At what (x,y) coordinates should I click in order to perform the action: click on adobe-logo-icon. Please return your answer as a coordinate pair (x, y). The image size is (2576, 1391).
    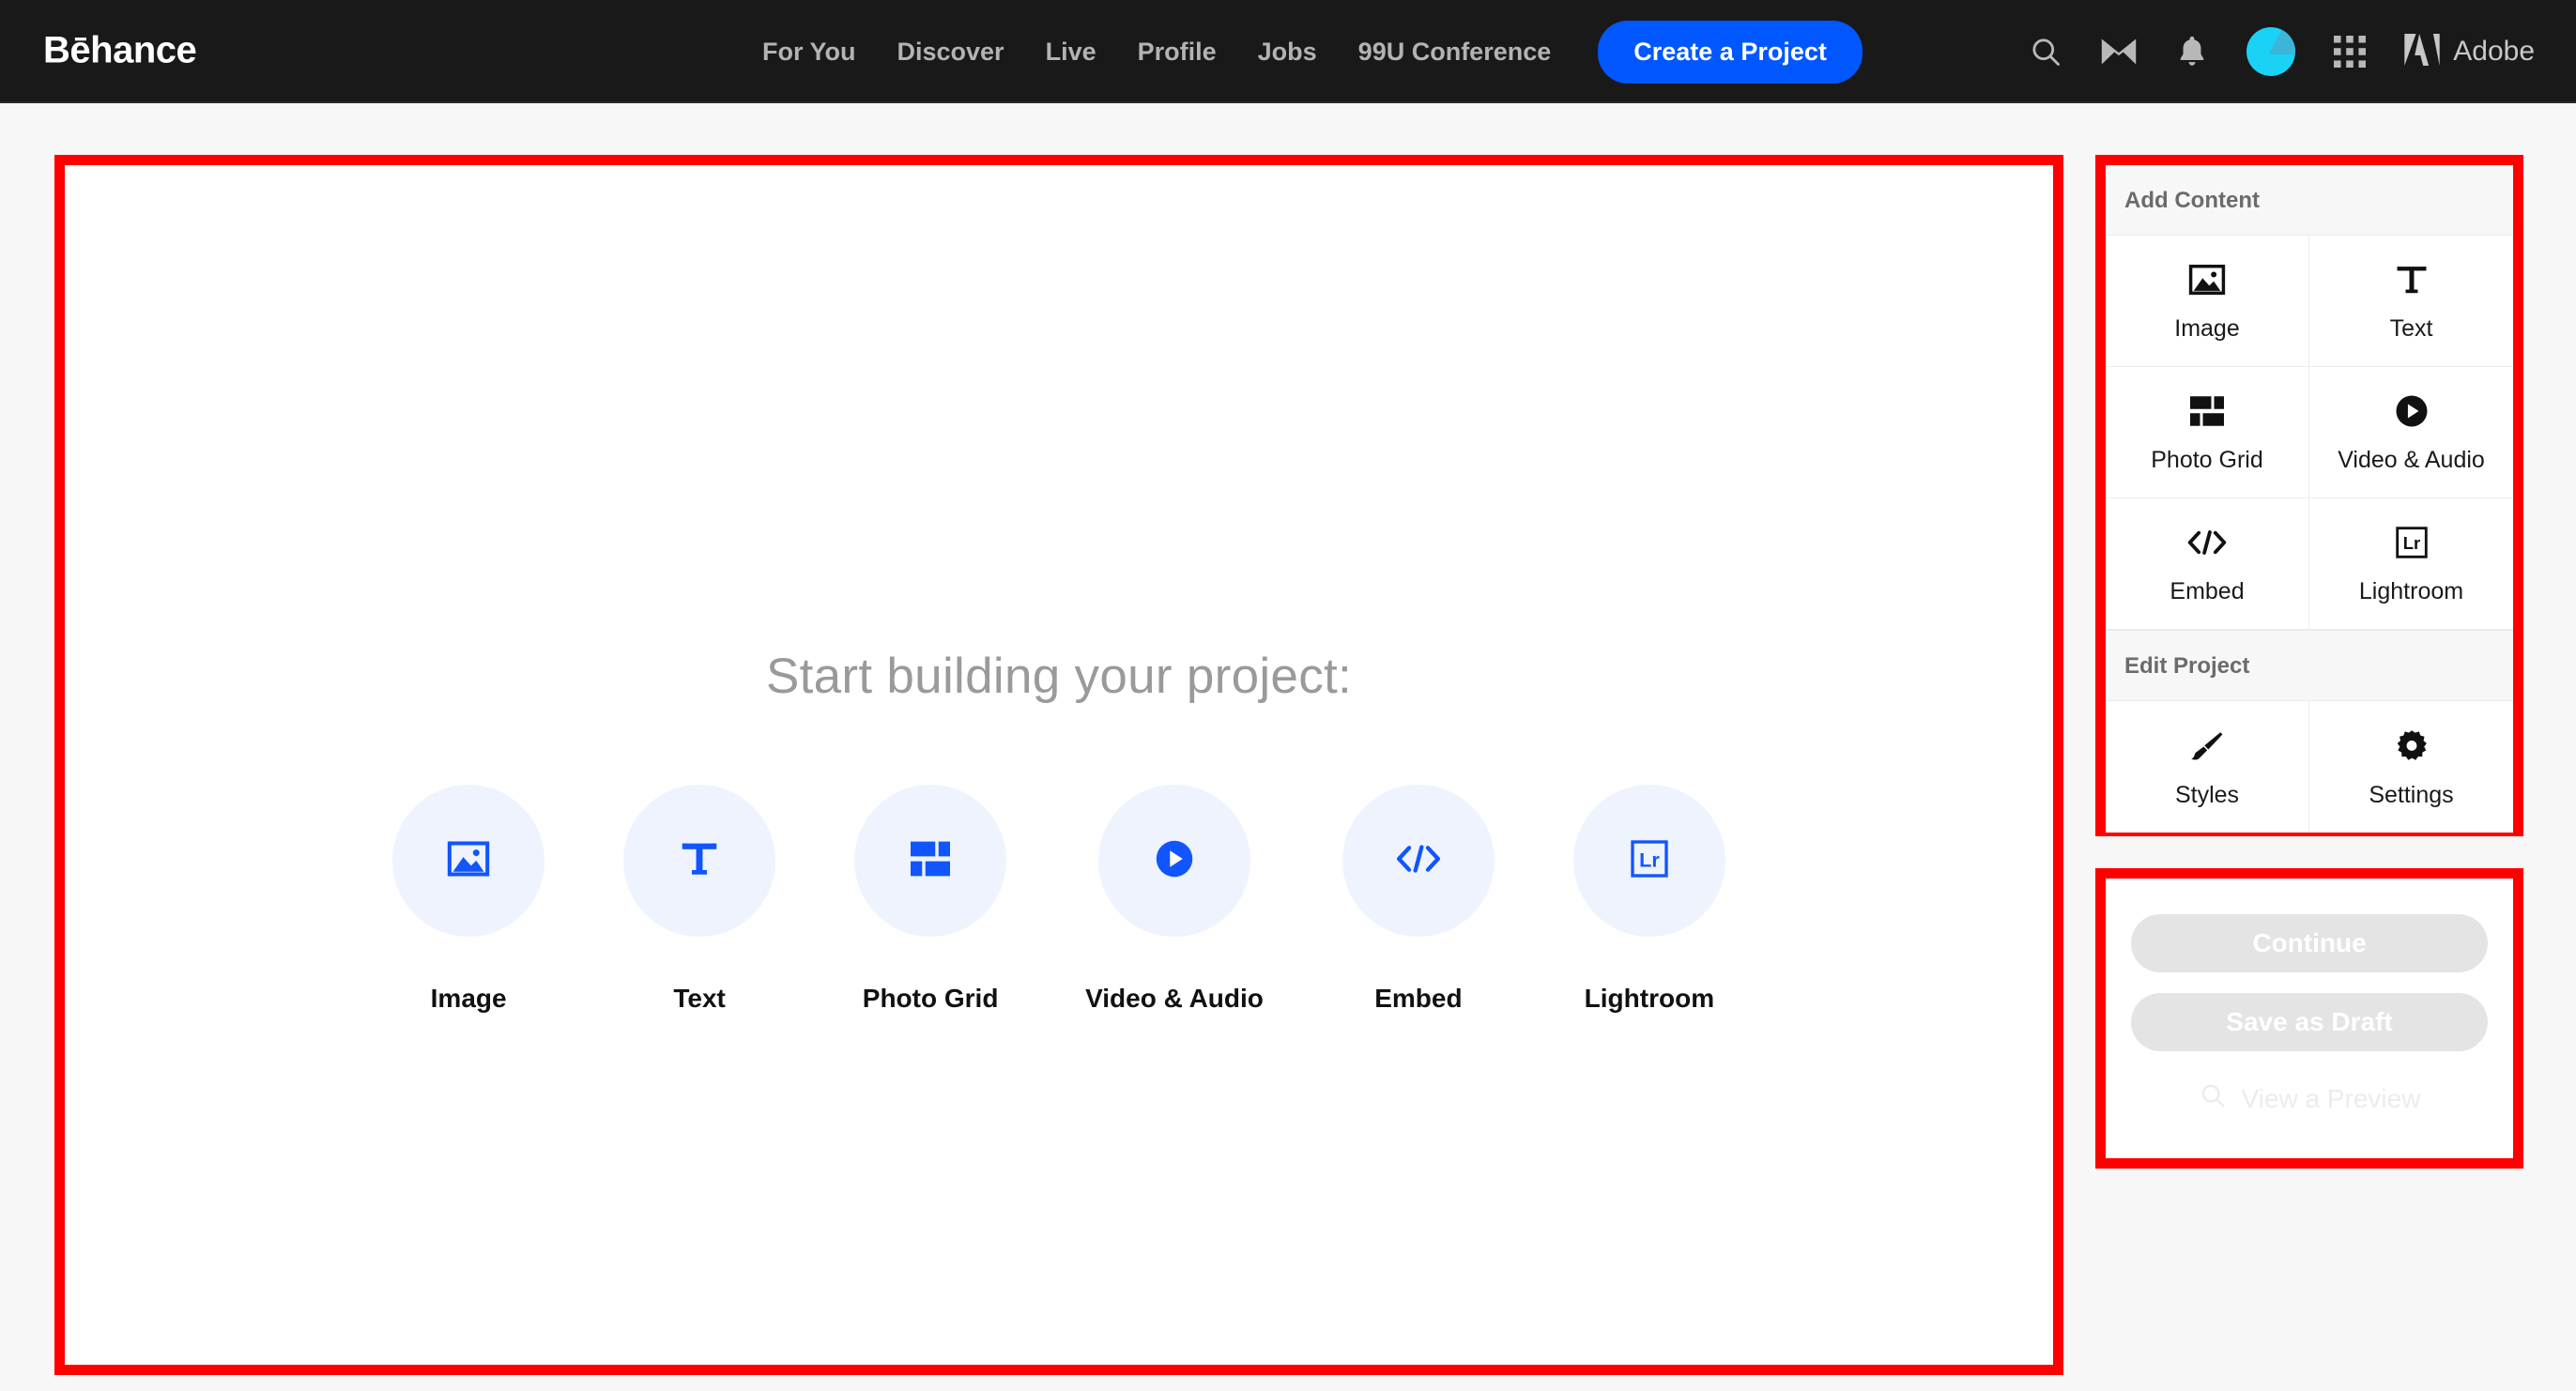
    Looking at the image, I should click on (2422, 51).